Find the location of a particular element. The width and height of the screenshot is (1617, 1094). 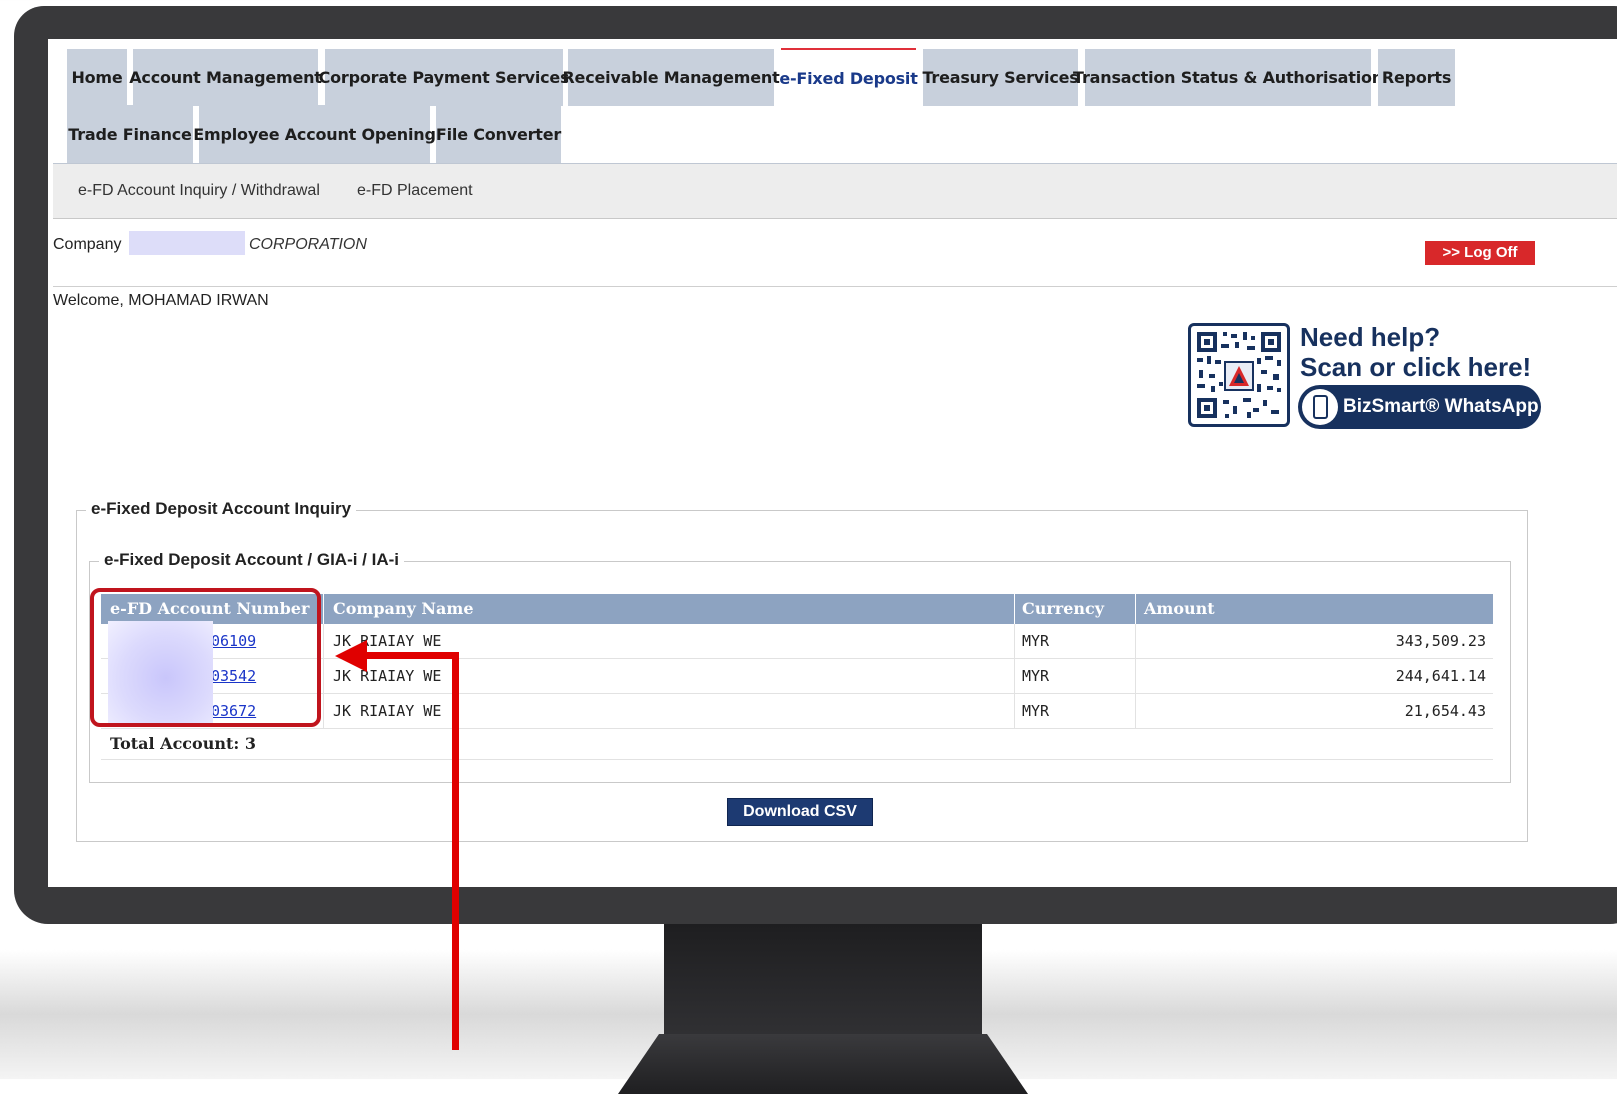

phone-icon is located at coordinates (1320, 407).